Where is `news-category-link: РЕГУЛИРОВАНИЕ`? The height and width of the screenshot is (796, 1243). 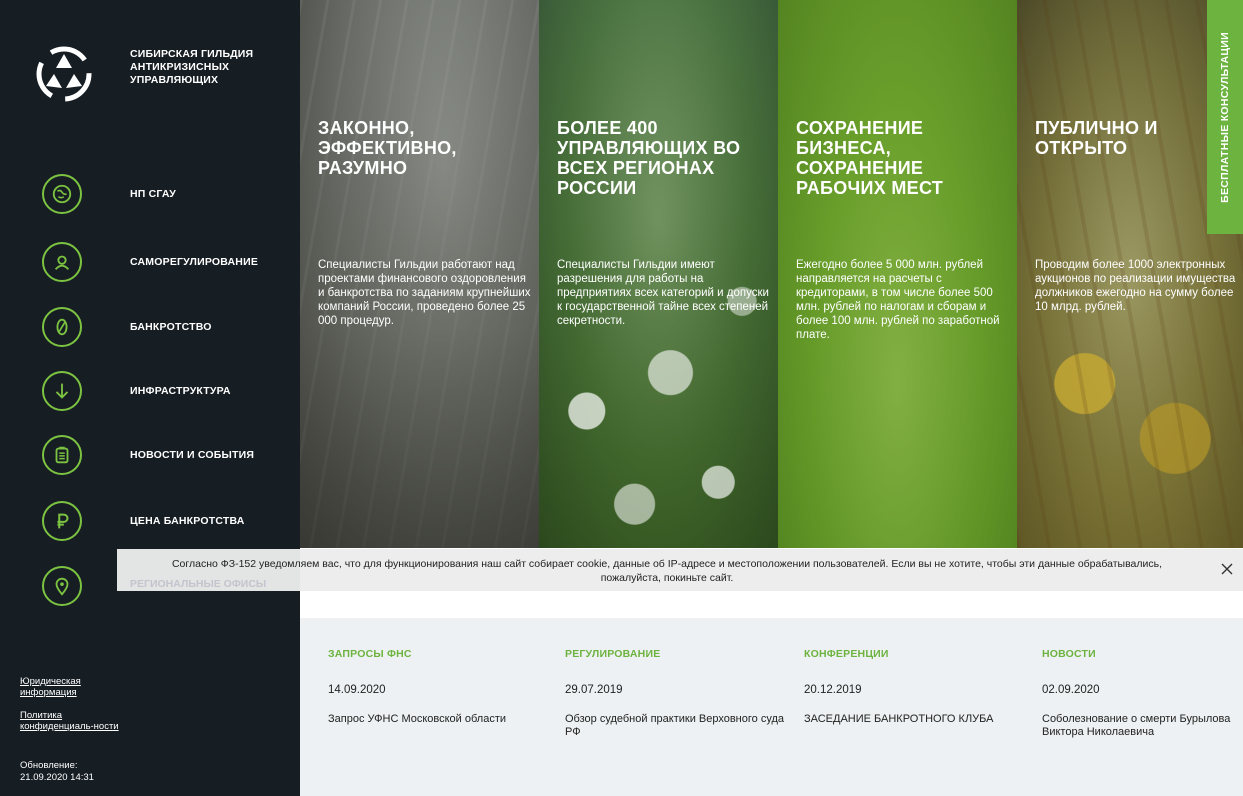 news-category-link: РЕГУЛИРОВАНИЕ is located at coordinates (612, 654).